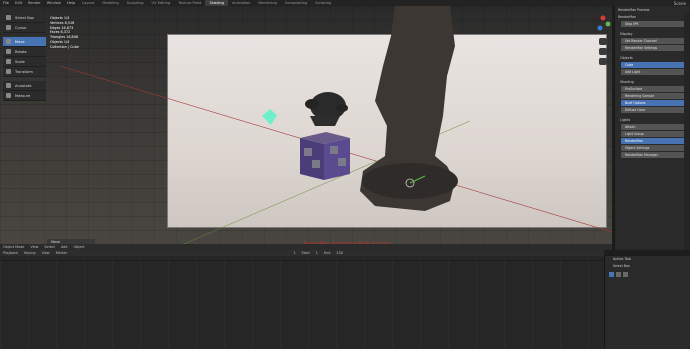 This screenshot has width=690, height=349. What do you see at coordinates (8, 27) in the screenshot?
I see `cursor-icon` at bounding box center [8, 27].